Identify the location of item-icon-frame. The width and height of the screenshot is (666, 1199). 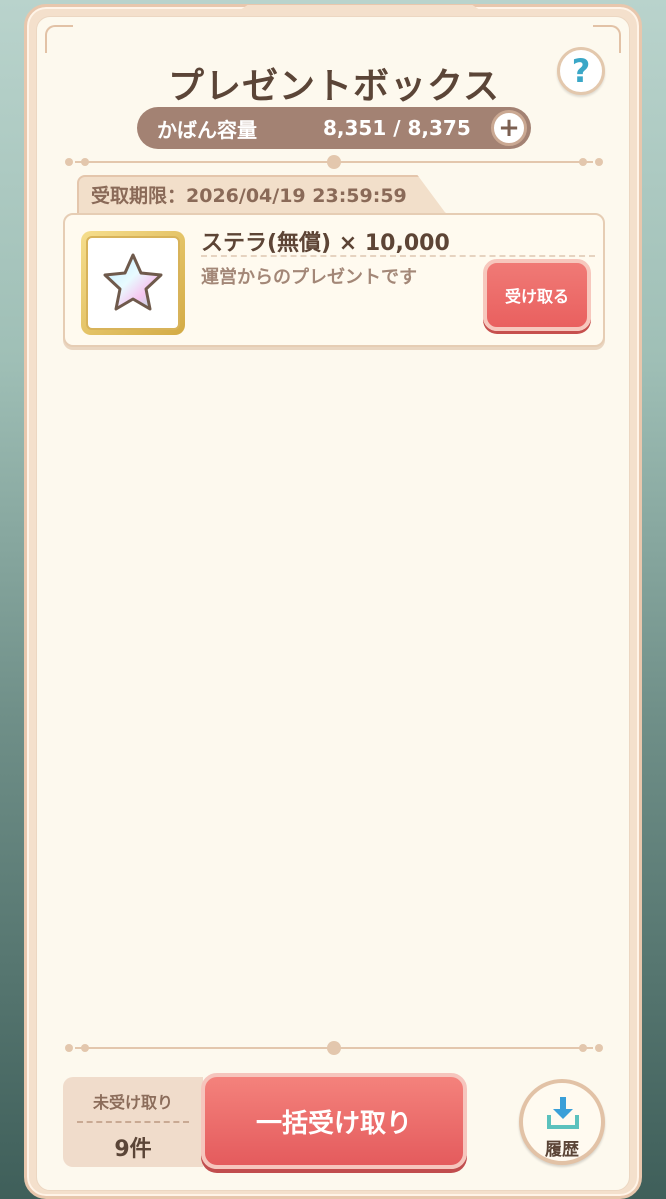
(133, 283).